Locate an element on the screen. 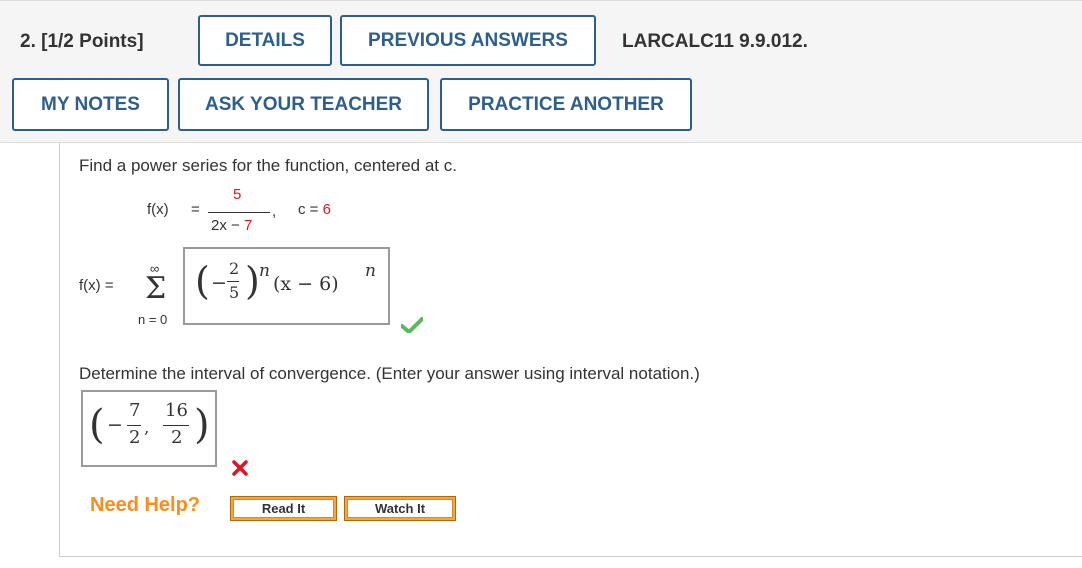  question-number: 2. [1/2 Points] is located at coordinates (82, 41).